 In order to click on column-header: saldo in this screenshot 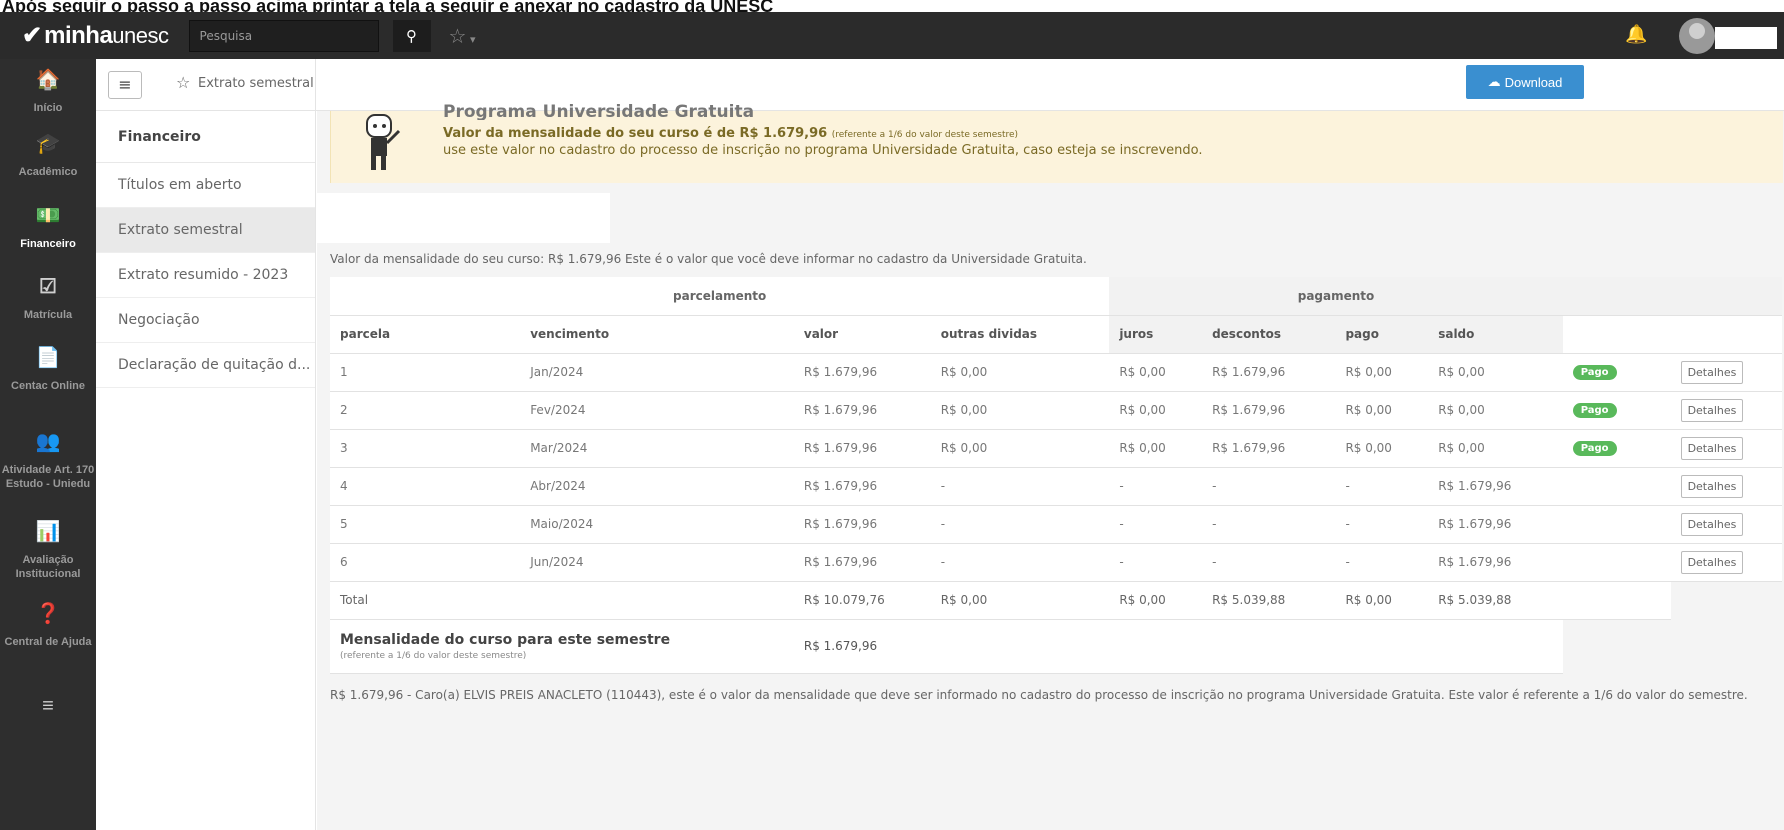, I will do `click(1495, 334)`.